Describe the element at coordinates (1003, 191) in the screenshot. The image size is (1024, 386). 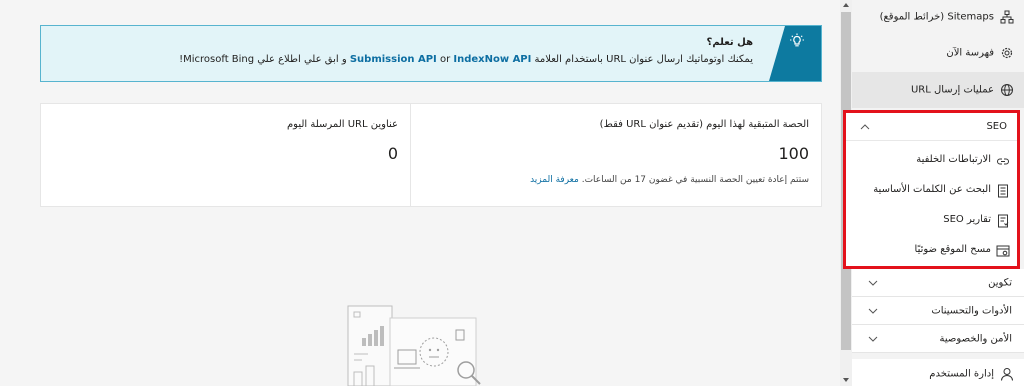
I see `document-icon` at that location.